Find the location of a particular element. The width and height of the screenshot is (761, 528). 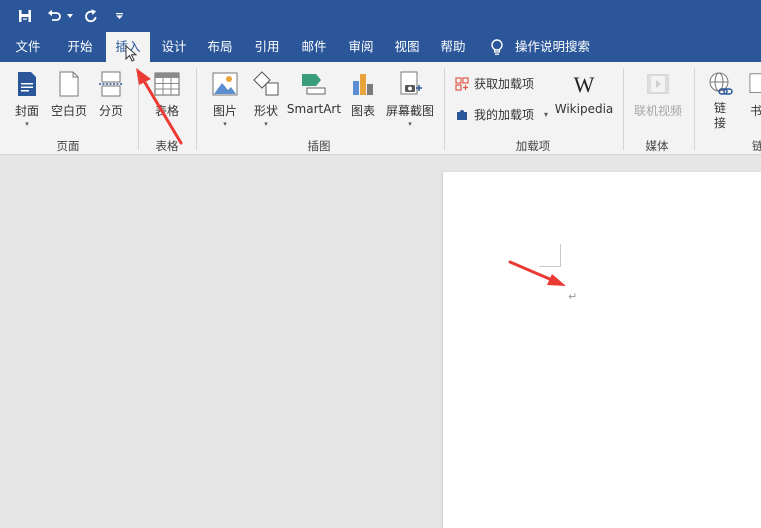

arrow-to-cursor is located at coordinates (537, 273).